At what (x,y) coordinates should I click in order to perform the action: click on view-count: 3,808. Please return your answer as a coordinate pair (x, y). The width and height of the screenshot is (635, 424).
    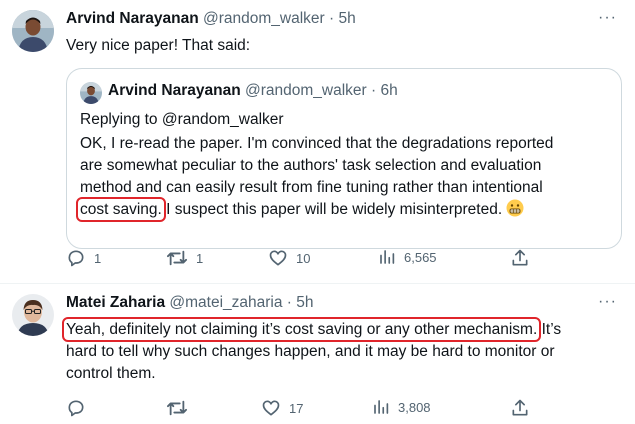
    Looking at the image, I should click on (414, 407).